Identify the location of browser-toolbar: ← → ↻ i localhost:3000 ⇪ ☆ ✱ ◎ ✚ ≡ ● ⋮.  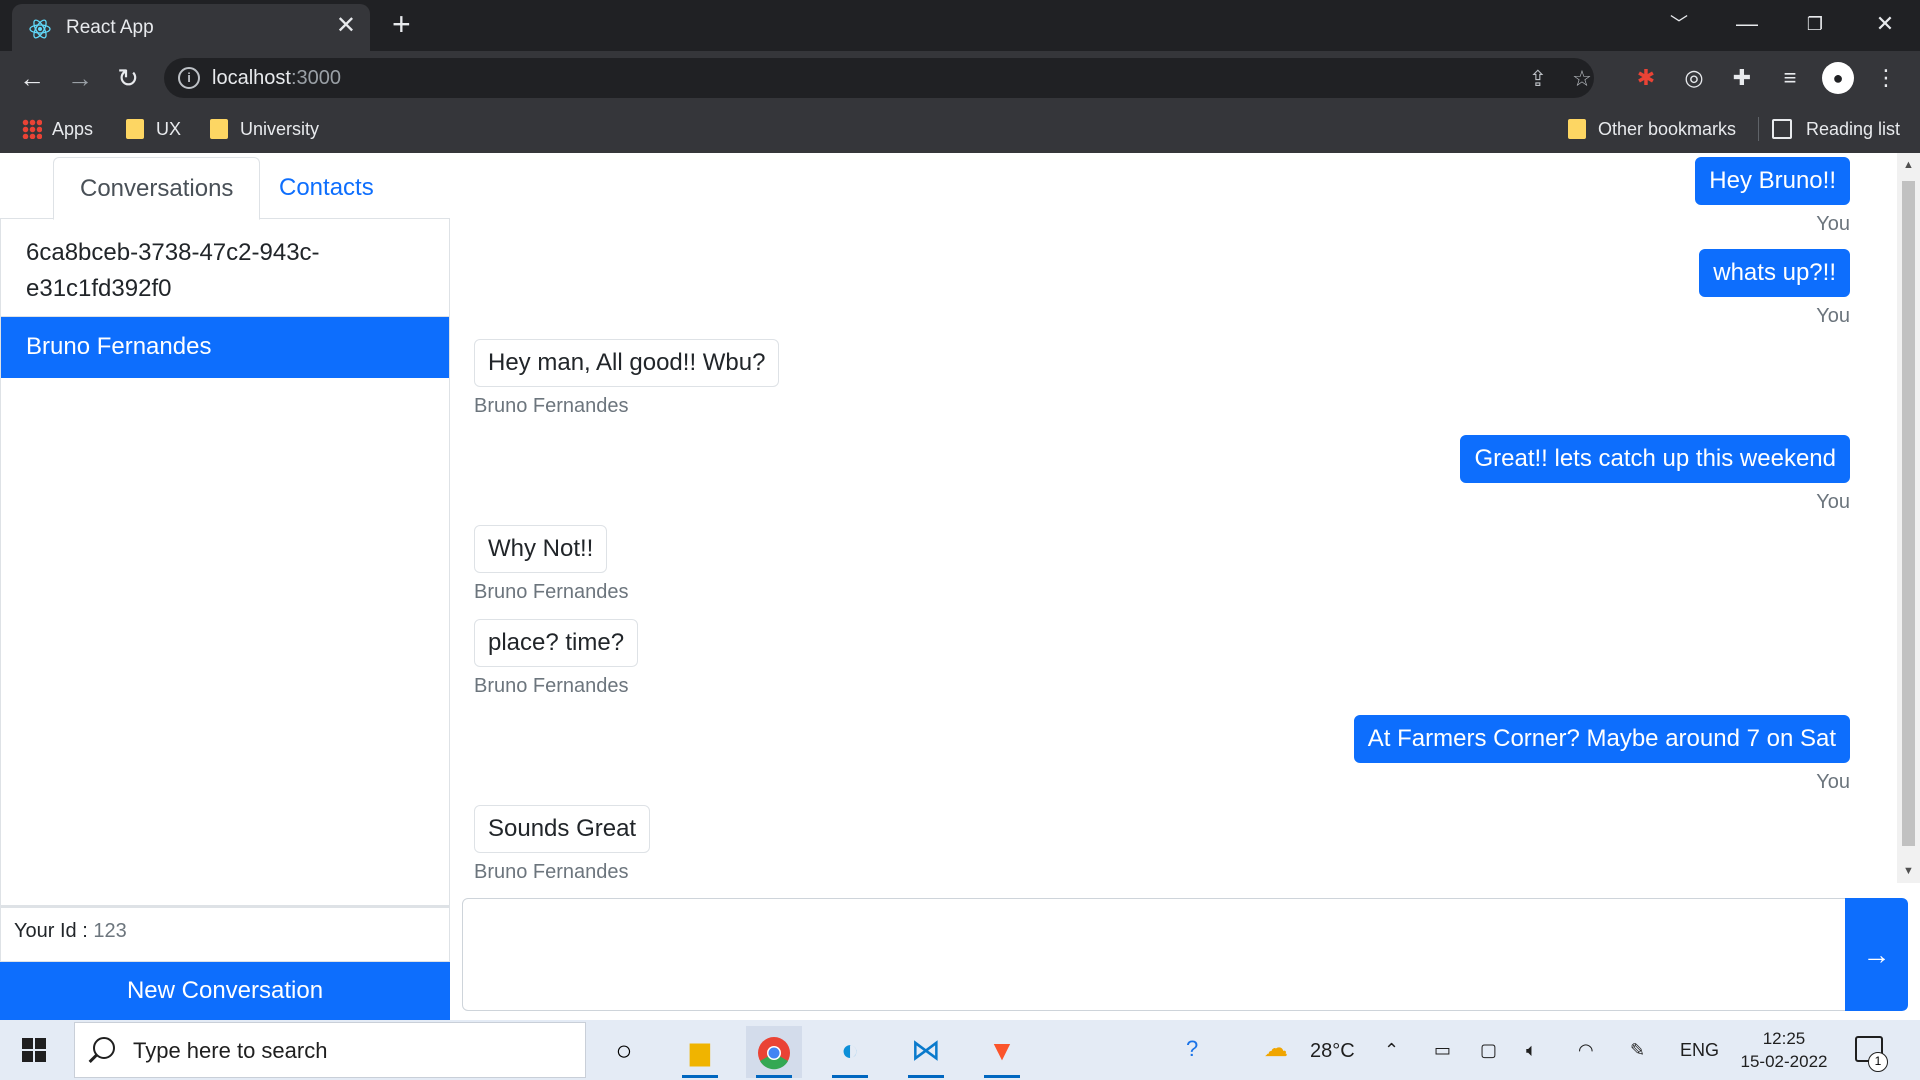
(960, 78).